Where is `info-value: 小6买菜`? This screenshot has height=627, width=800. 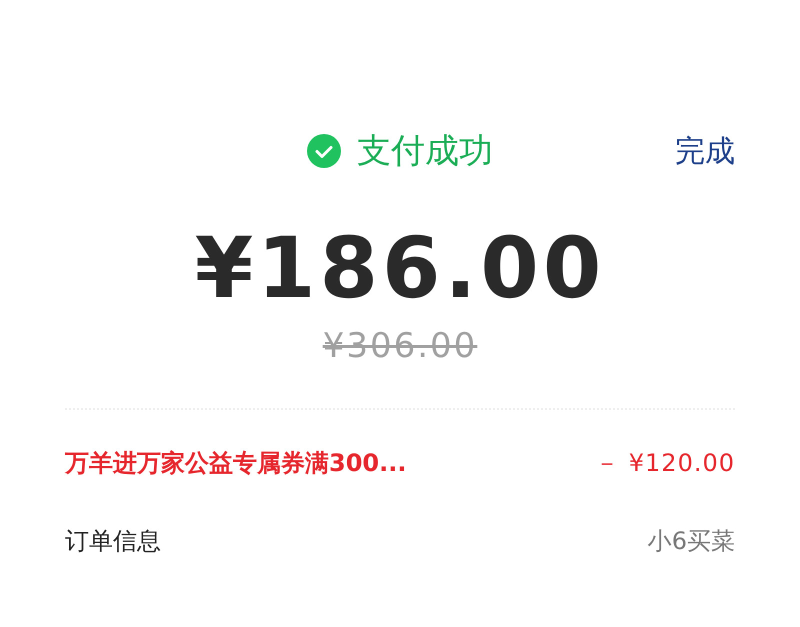
info-value: 小6买菜 is located at coordinates (691, 541).